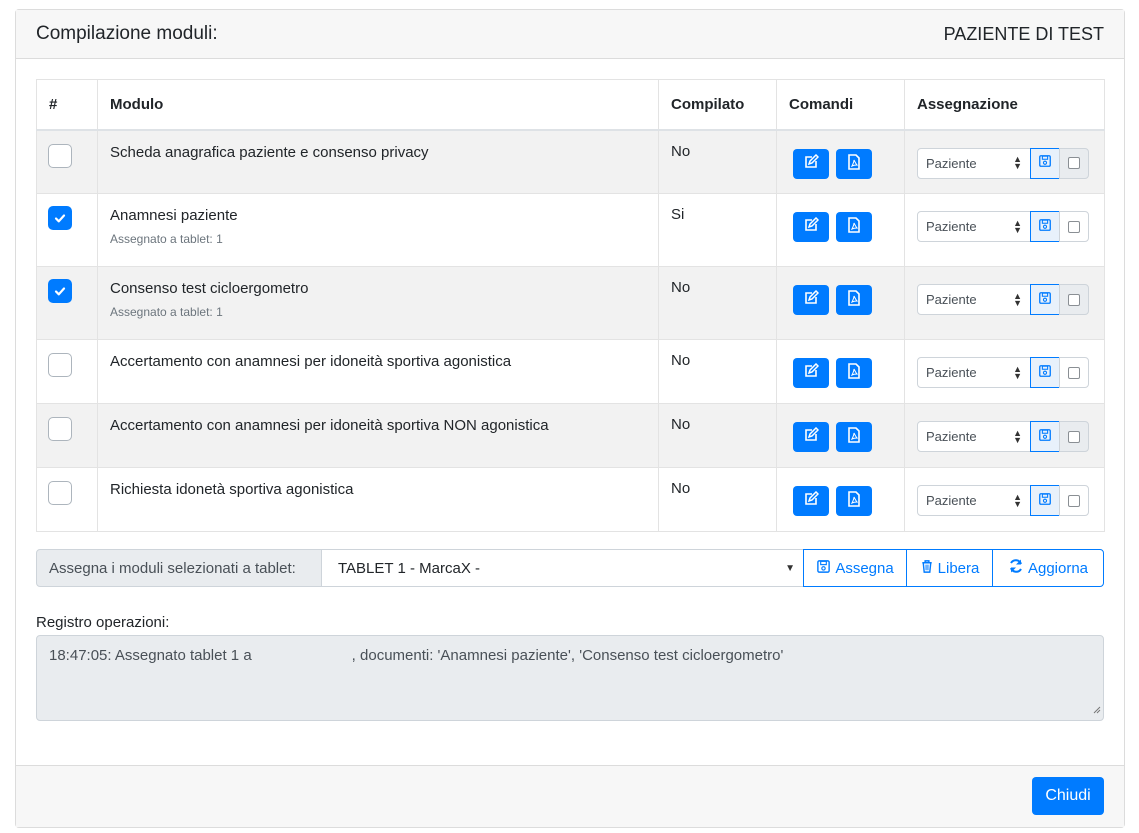 This screenshot has height=833, width=1139. What do you see at coordinates (717, 105) in the screenshot?
I see `col-header-completed: Compilato` at bounding box center [717, 105].